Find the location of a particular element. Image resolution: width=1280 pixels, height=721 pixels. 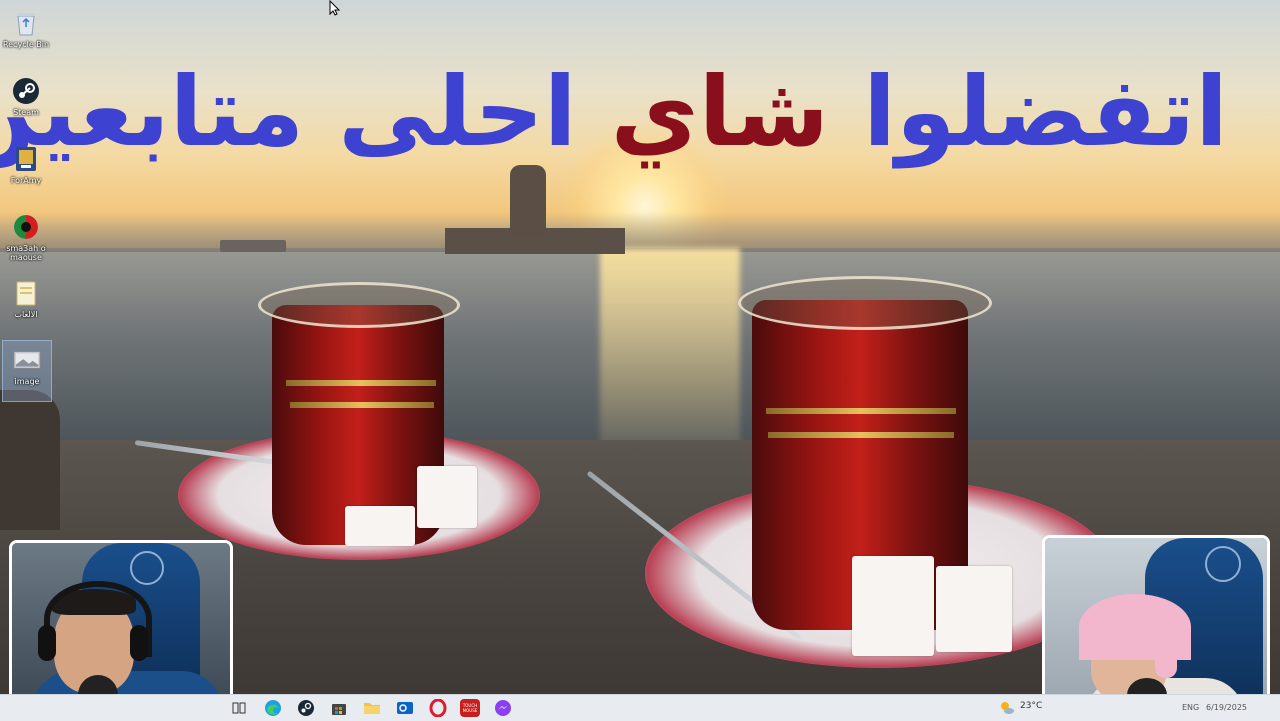

desktop-icon-sma3ah-o-maouse: sma3ah o maouse is located at coordinates (26, 238).